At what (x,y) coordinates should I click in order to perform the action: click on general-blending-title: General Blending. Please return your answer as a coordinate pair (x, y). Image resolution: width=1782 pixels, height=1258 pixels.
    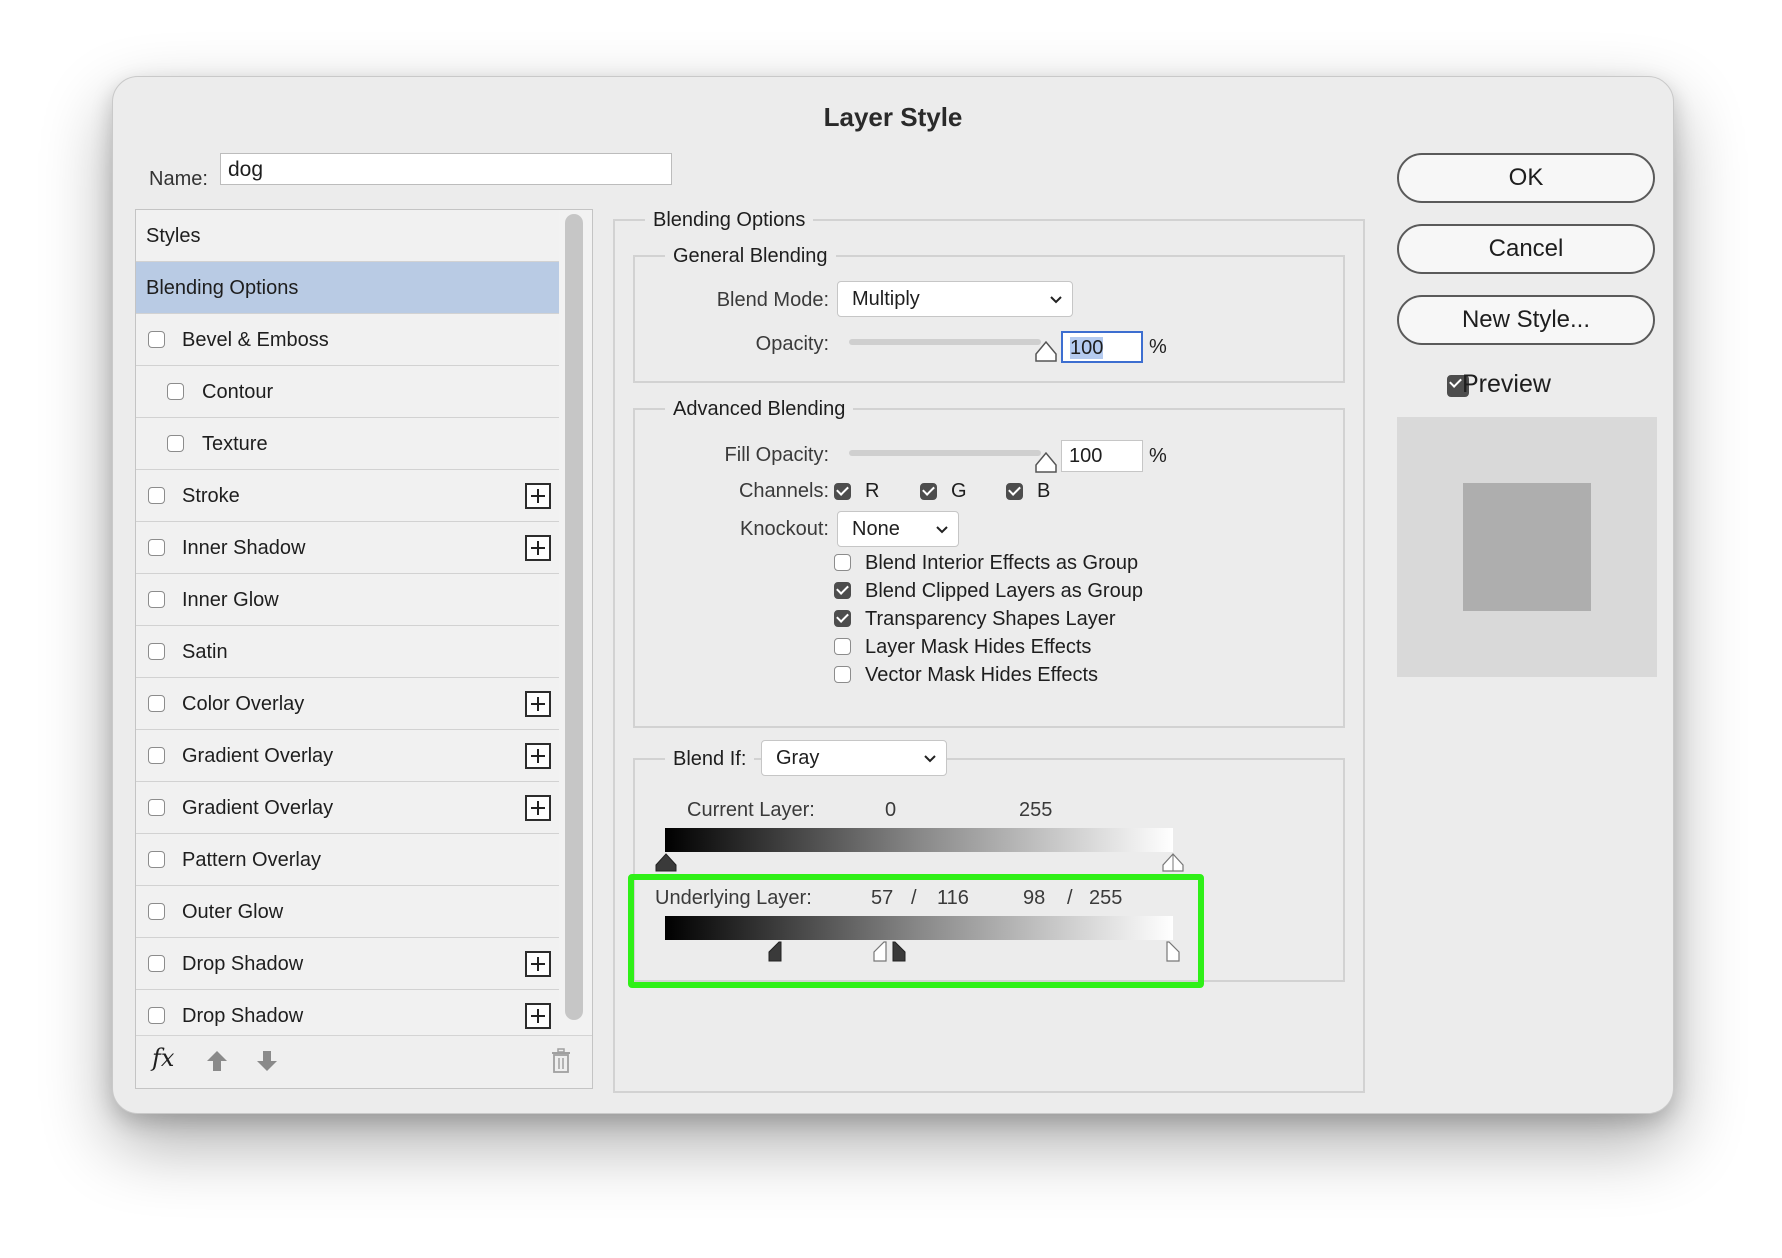
    Looking at the image, I should click on (750, 256).